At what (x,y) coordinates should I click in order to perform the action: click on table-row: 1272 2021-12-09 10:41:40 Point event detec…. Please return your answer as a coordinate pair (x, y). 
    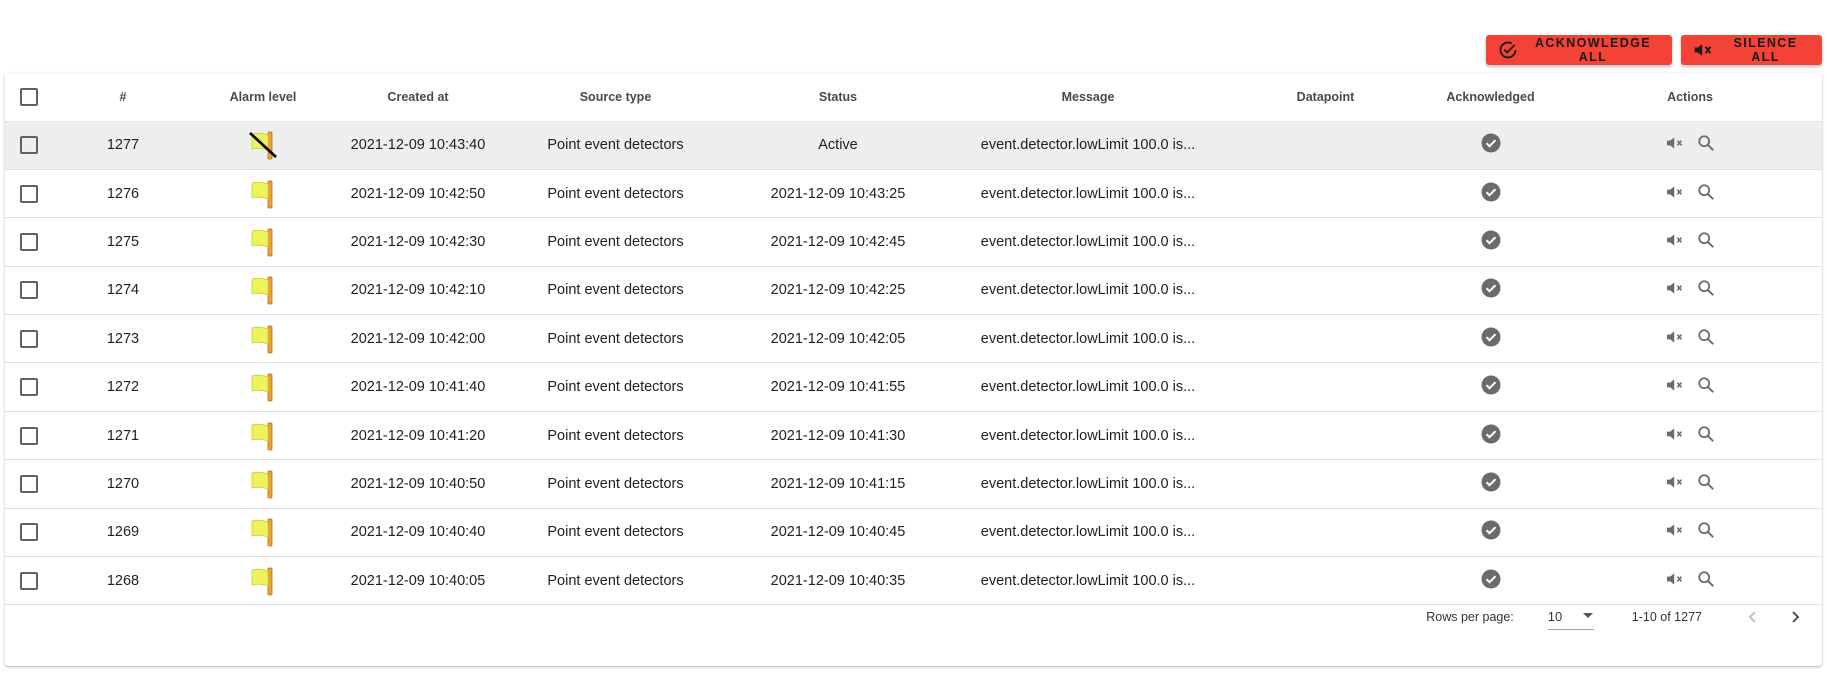
    Looking at the image, I should click on (913, 387).